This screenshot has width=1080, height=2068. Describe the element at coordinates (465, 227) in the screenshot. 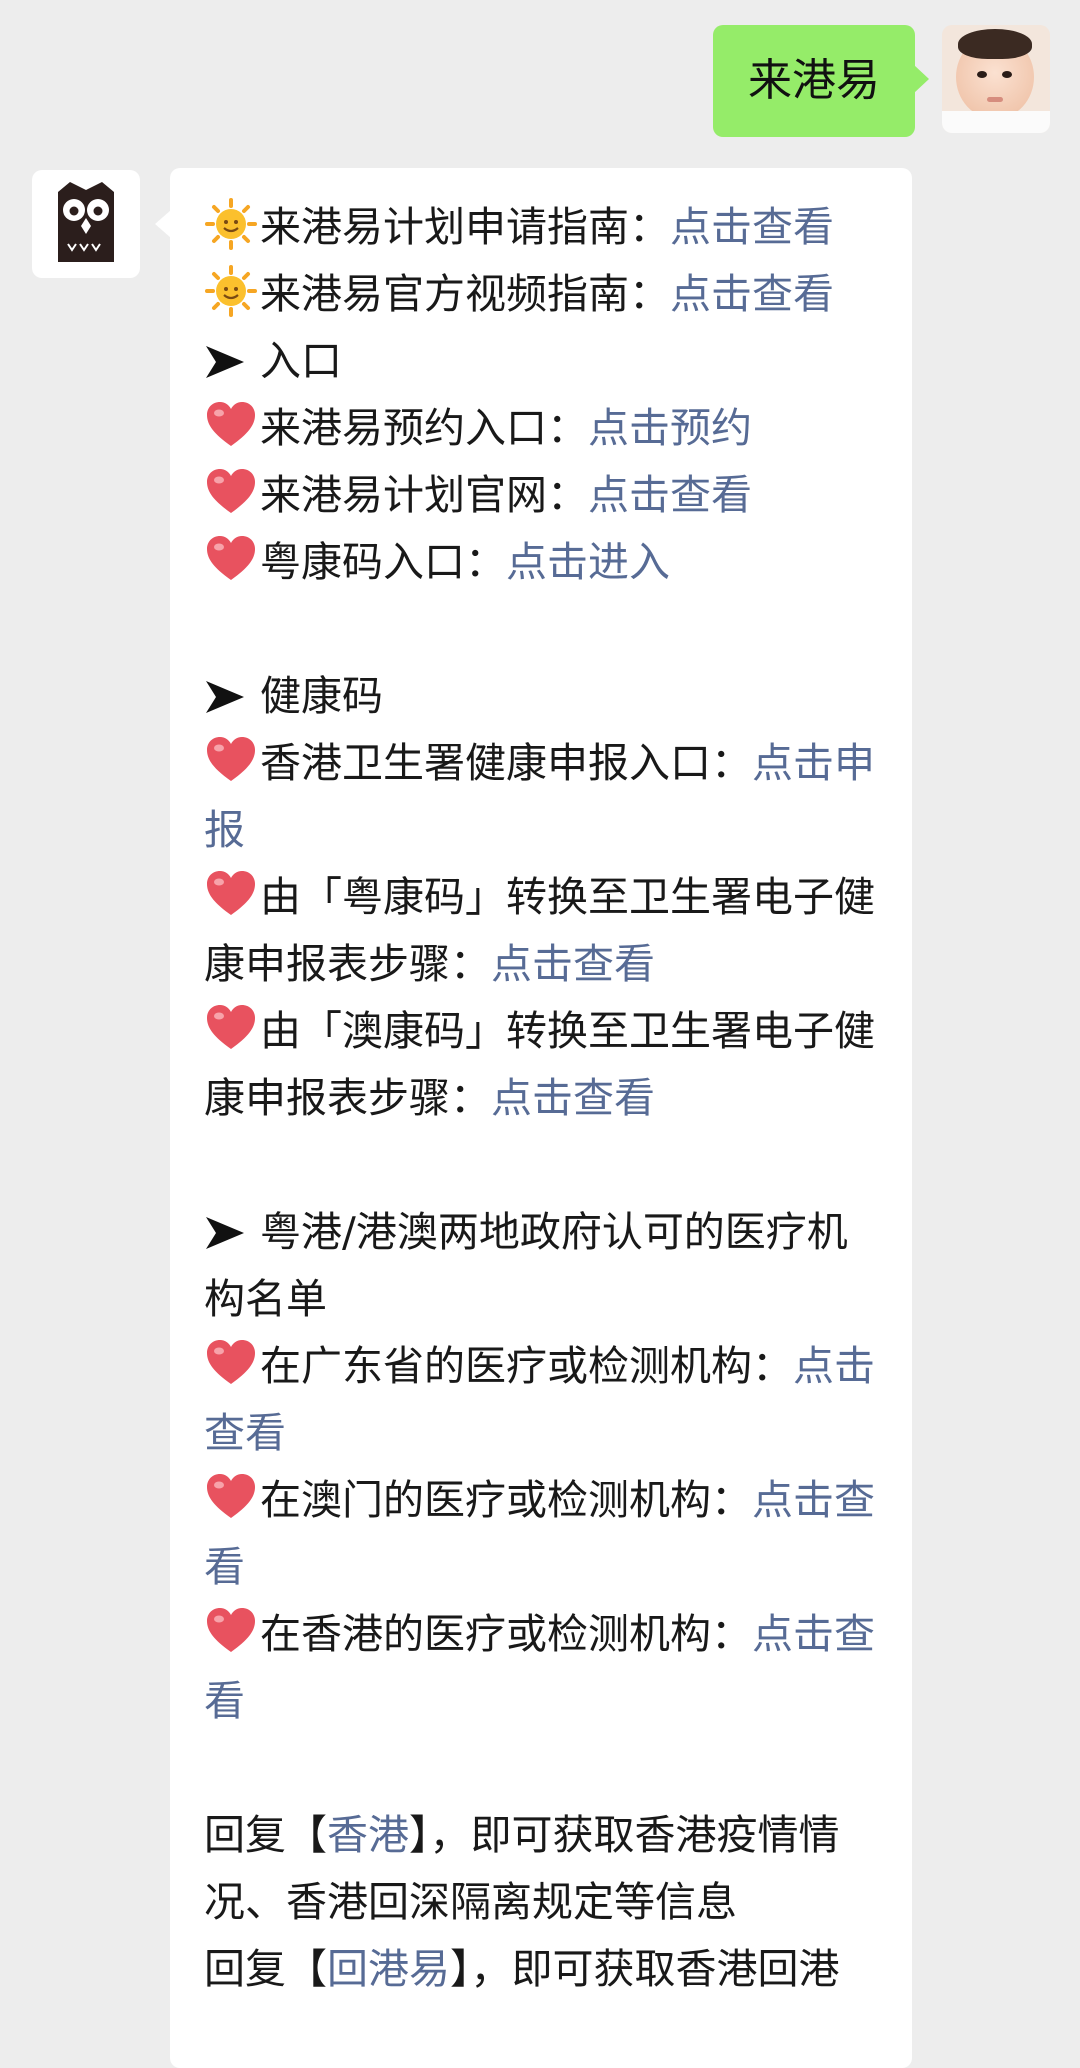

I see `guide-plan-label: 来港易计划申请指南：` at that location.